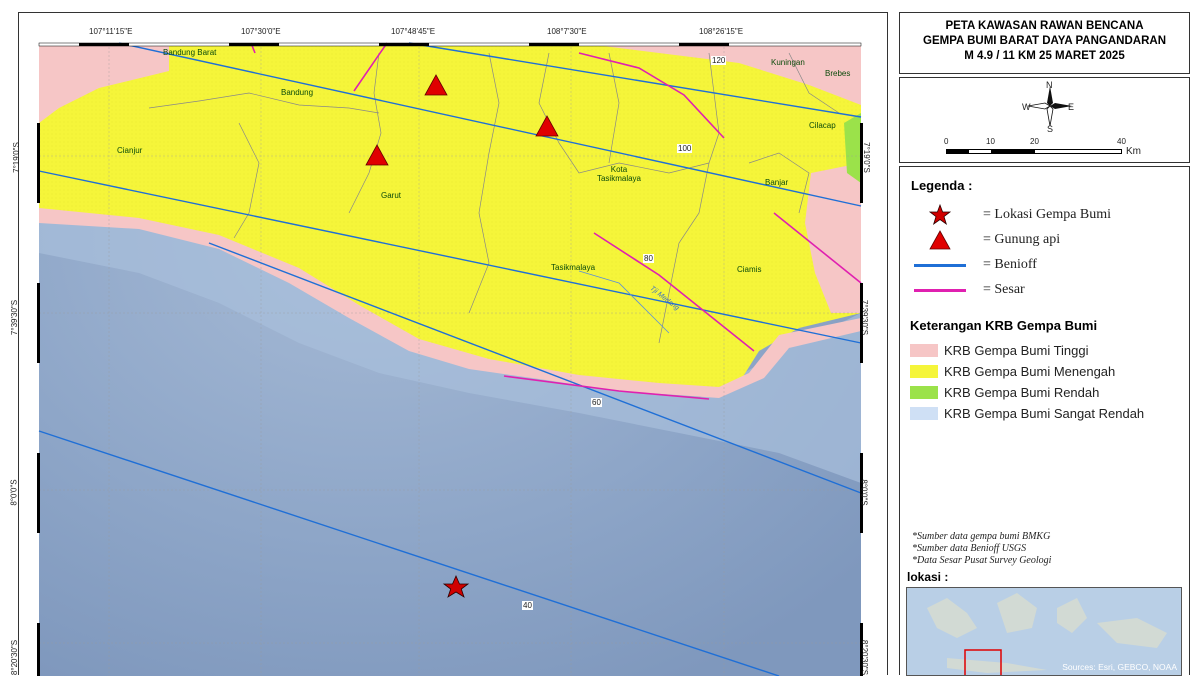 The image size is (1200, 676). I want to click on place-label: Tasikmalaya, so click(573, 267).